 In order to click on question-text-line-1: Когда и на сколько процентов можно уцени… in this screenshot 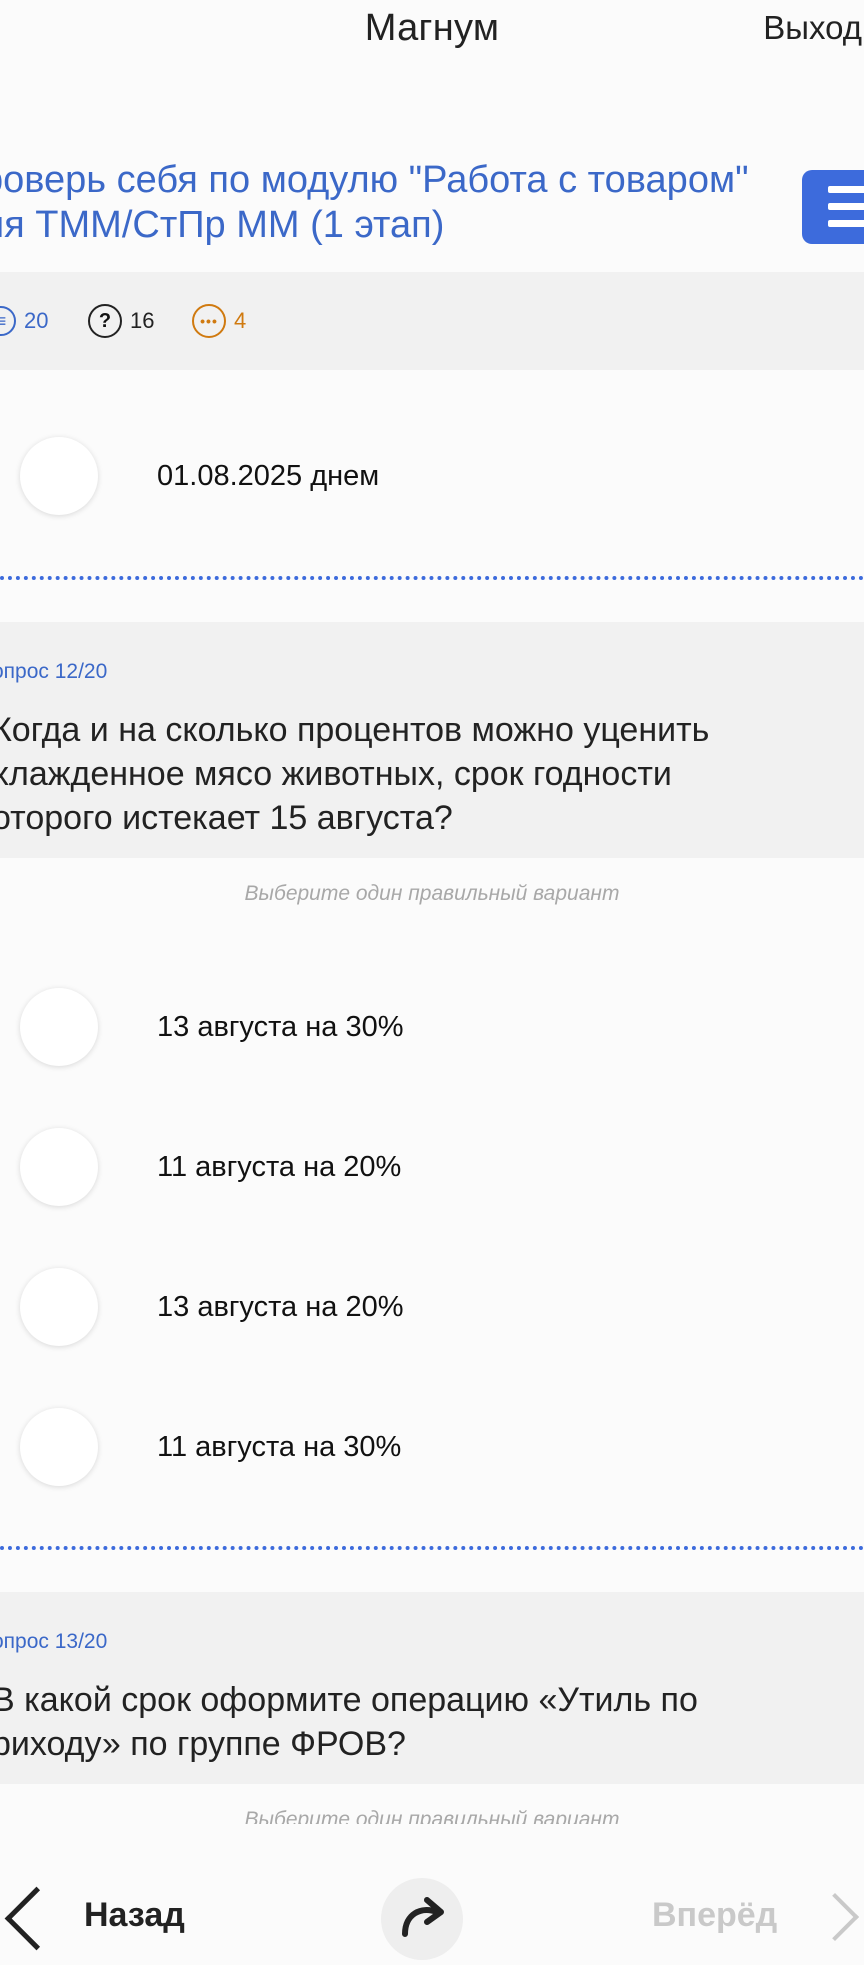, I will do `click(355, 730)`.